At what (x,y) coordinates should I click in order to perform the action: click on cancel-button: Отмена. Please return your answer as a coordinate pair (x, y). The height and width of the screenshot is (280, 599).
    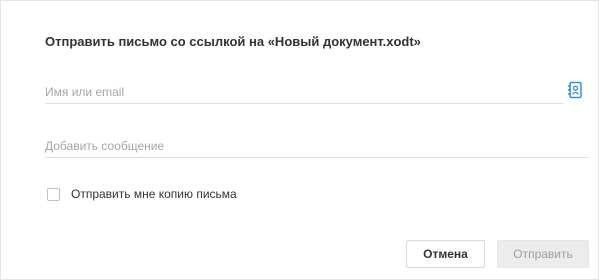
    Looking at the image, I should click on (445, 254).